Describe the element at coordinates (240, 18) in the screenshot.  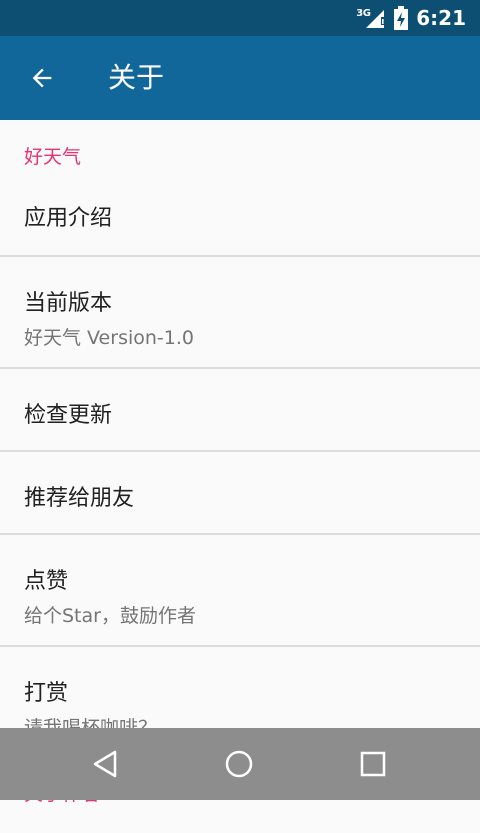
I see `status-bar: 3G 6:21` at that location.